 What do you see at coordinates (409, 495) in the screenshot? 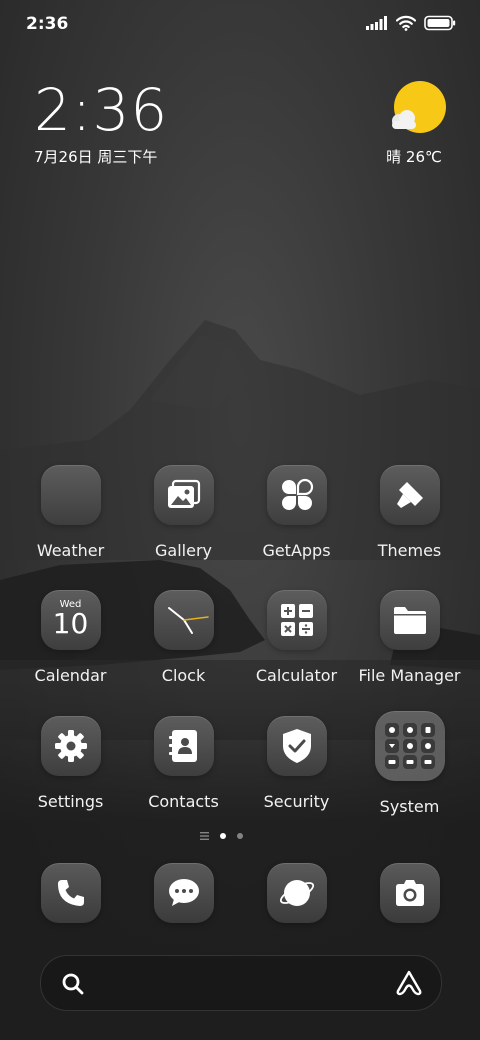
I see `brush-icon` at bounding box center [409, 495].